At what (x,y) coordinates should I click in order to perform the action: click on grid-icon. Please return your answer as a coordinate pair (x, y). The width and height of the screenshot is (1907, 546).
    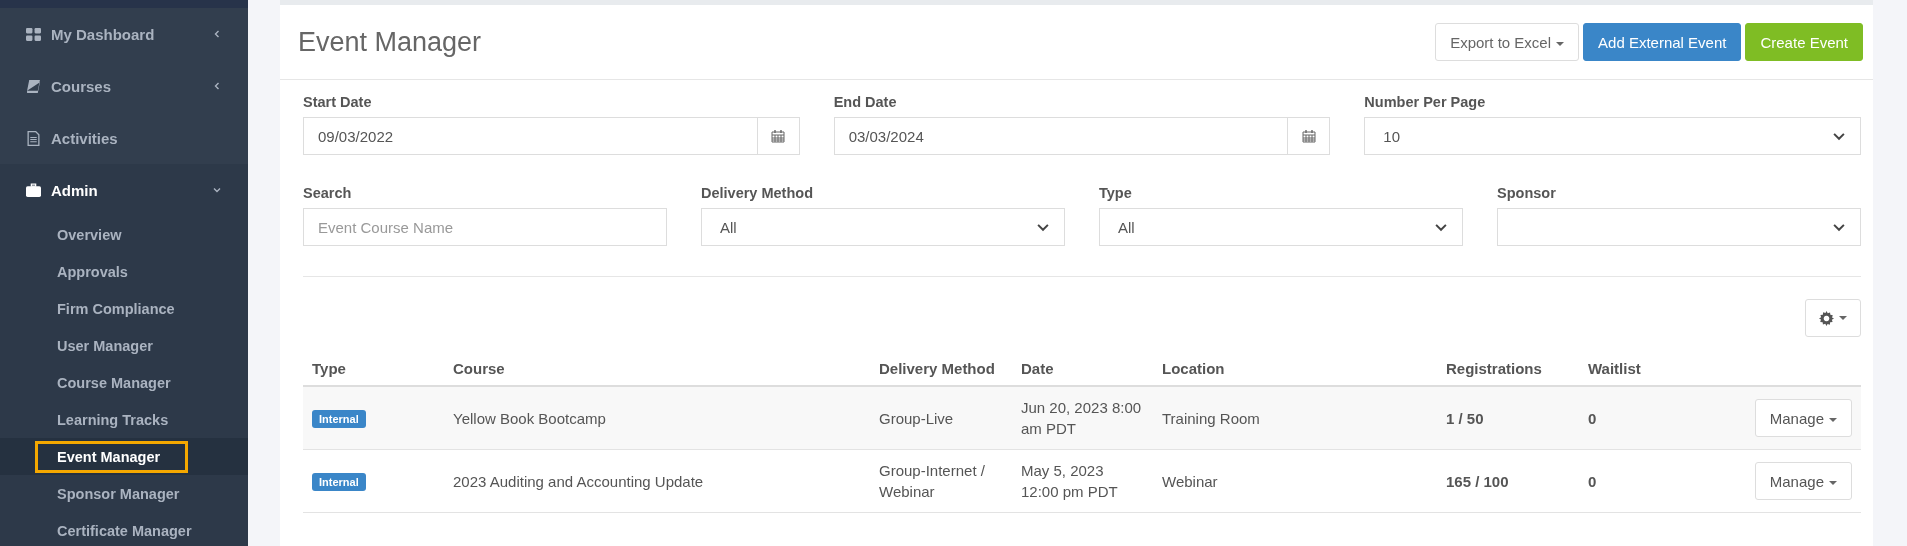
    Looking at the image, I should click on (33, 34).